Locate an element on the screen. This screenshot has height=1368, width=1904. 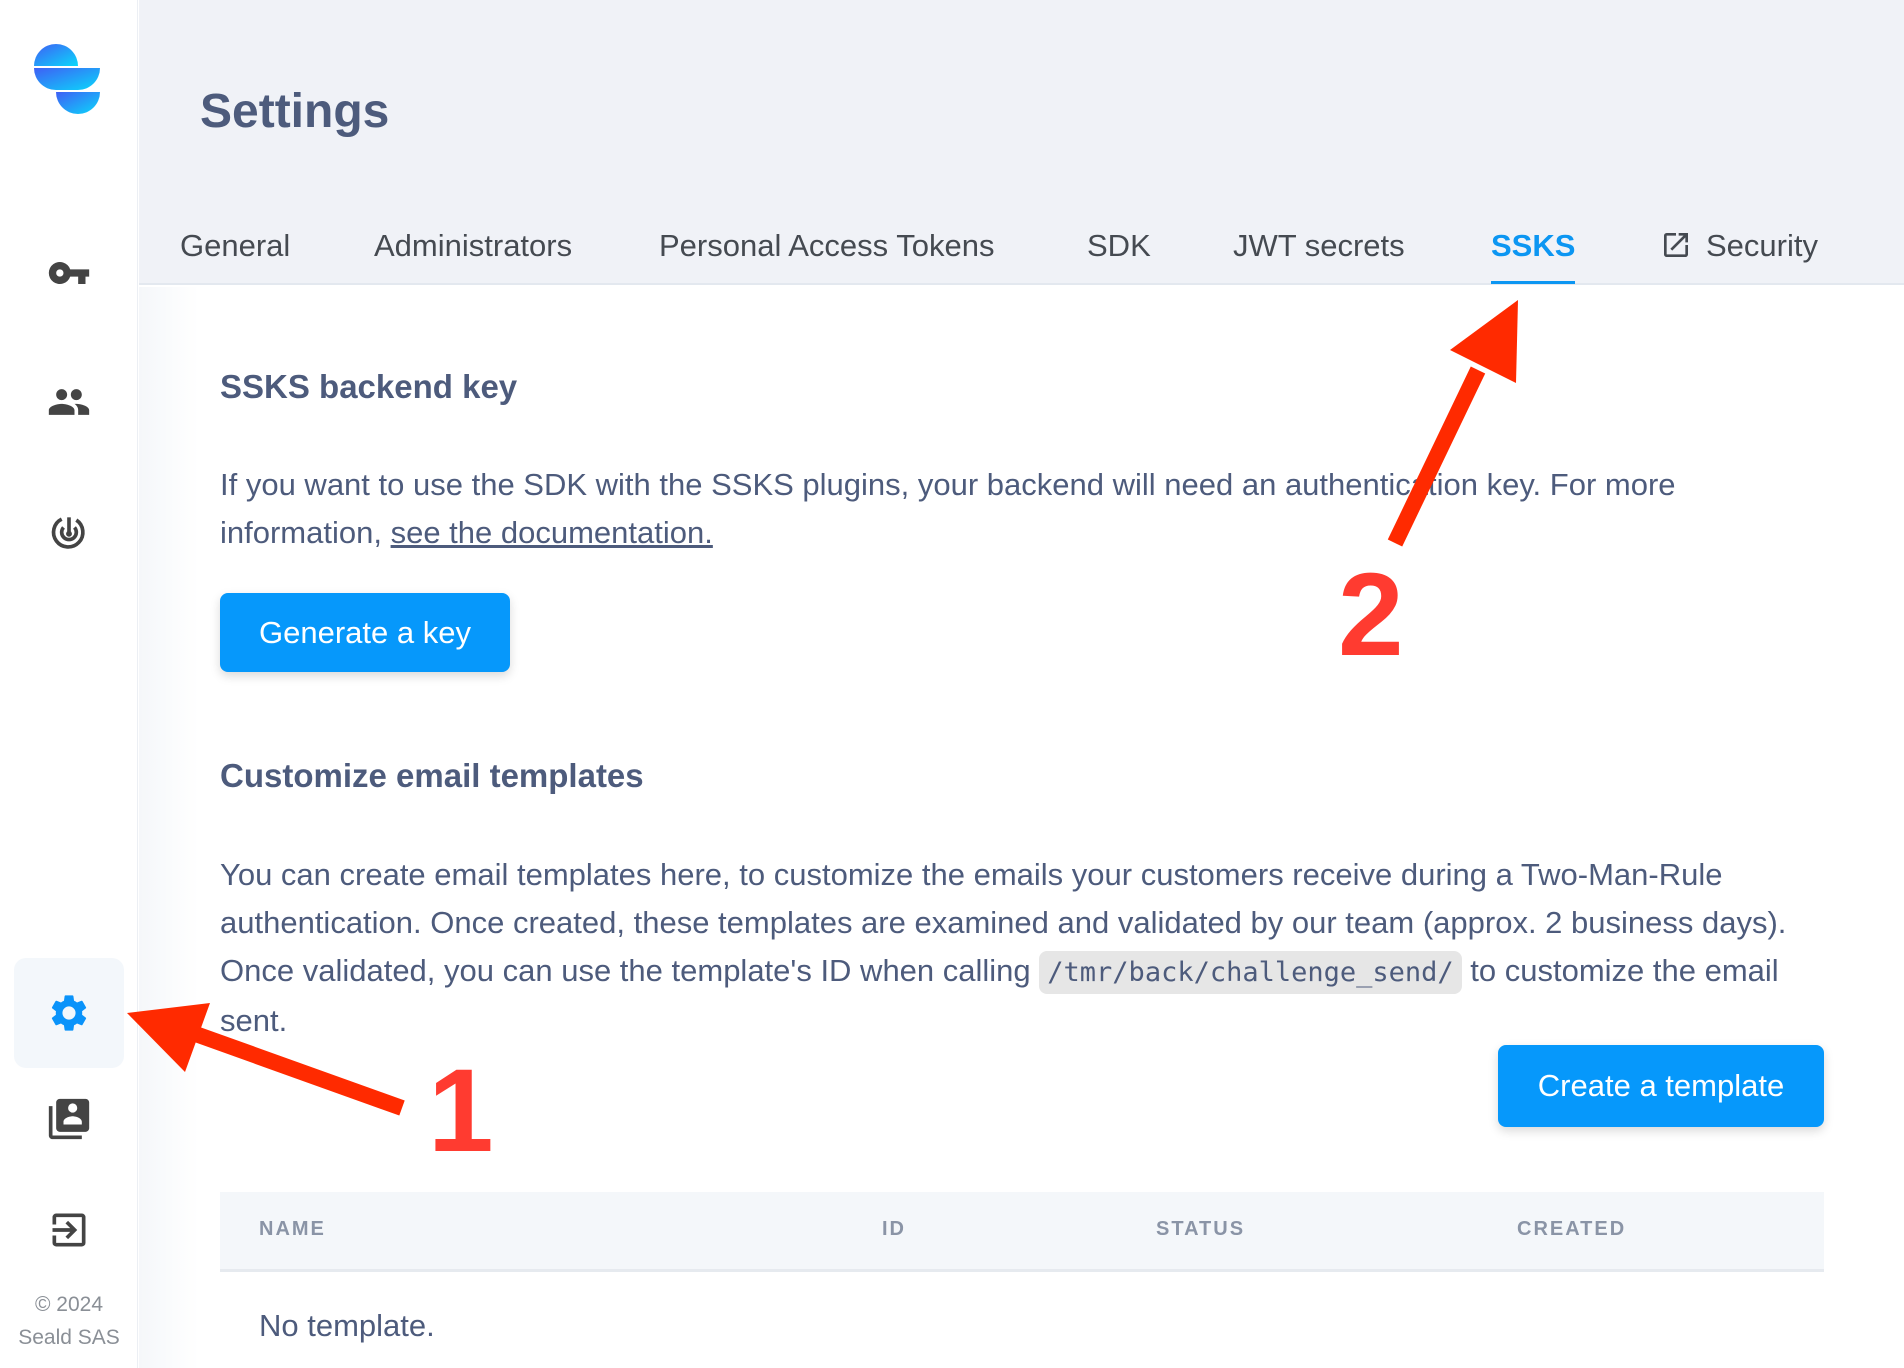
sidebar-item-logout is located at coordinates (69, 1230).